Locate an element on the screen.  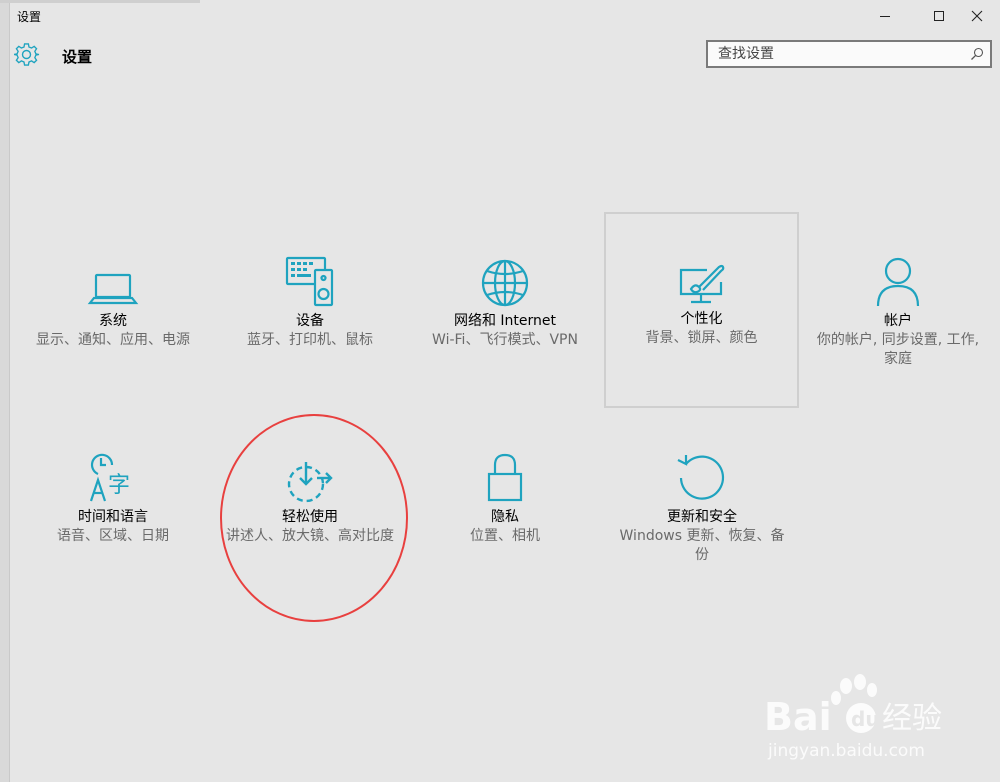
paintbrush-monitor-icon is located at coordinates (701, 284).